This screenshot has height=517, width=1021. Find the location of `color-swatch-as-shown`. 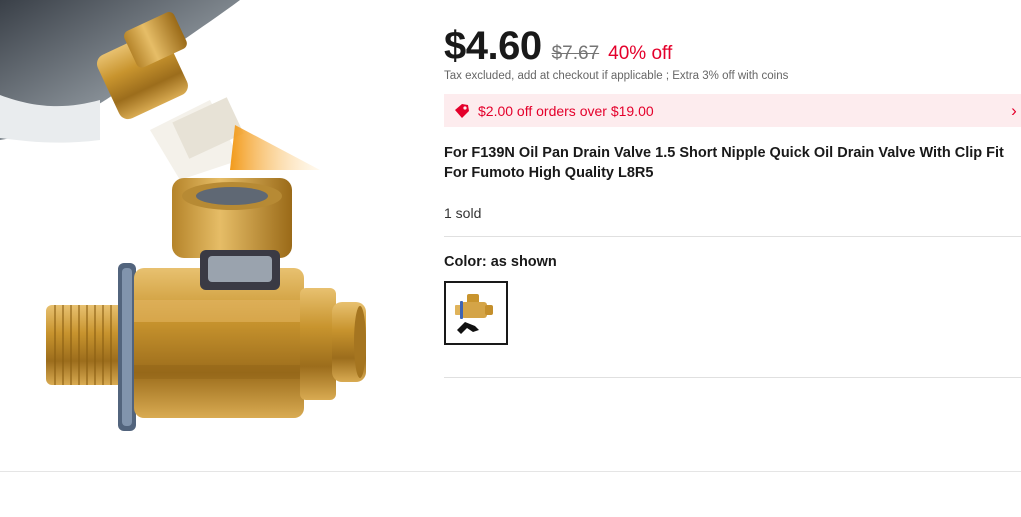

color-swatch-as-shown is located at coordinates (476, 313).